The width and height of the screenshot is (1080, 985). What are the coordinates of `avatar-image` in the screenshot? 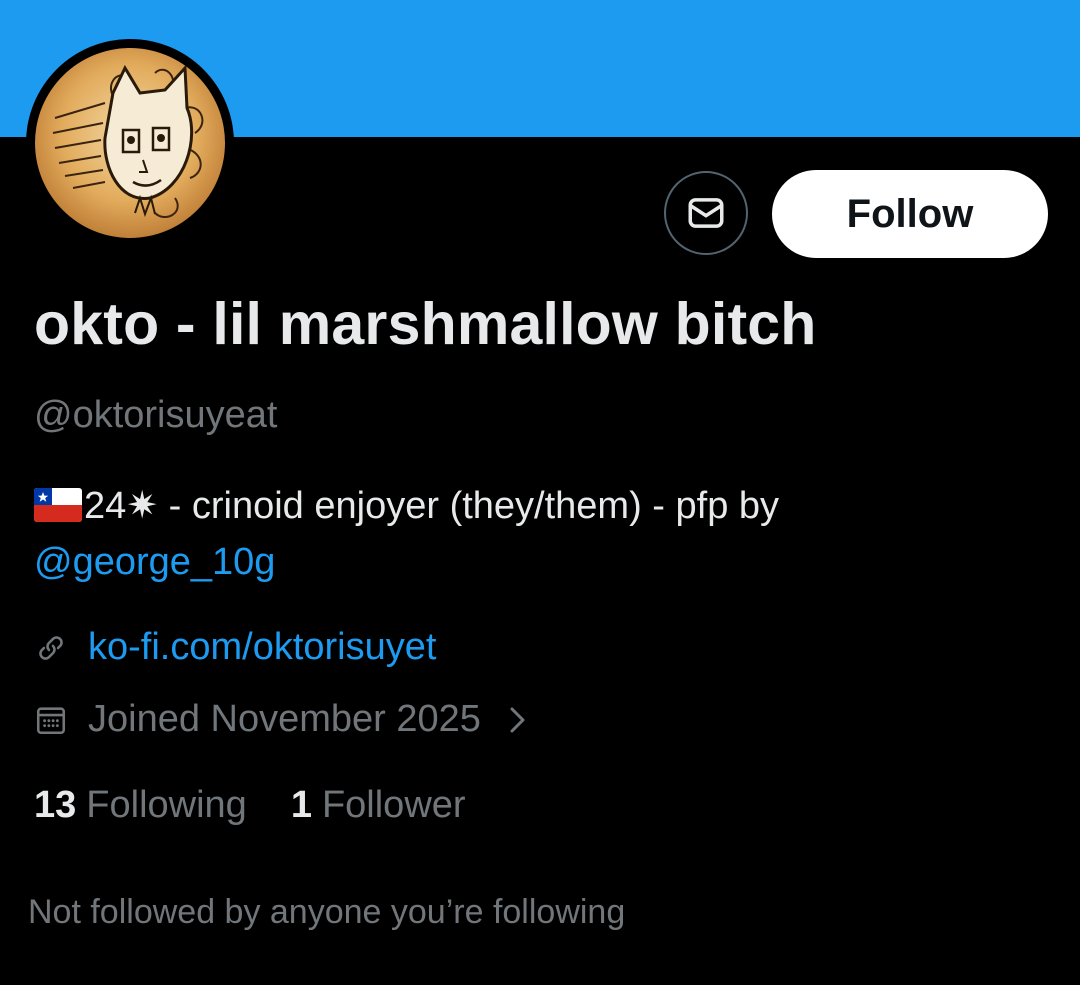 It's located at (130, 143).